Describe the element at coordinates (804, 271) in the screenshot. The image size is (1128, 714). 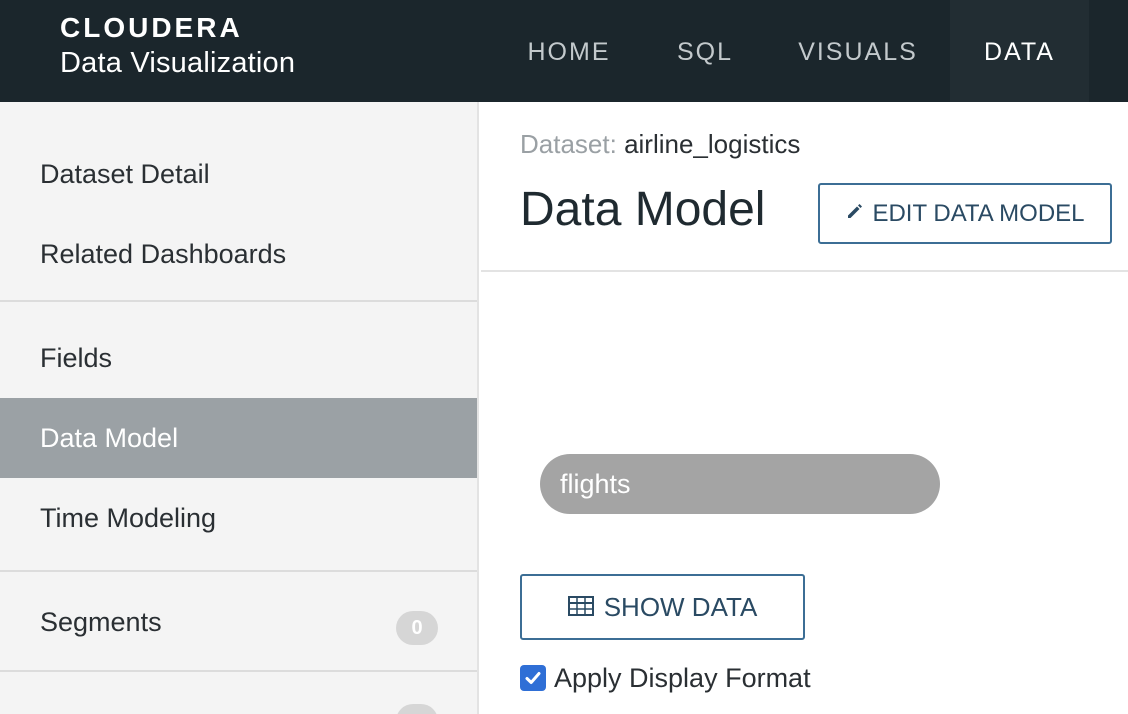
I see `header-divider` at that location.